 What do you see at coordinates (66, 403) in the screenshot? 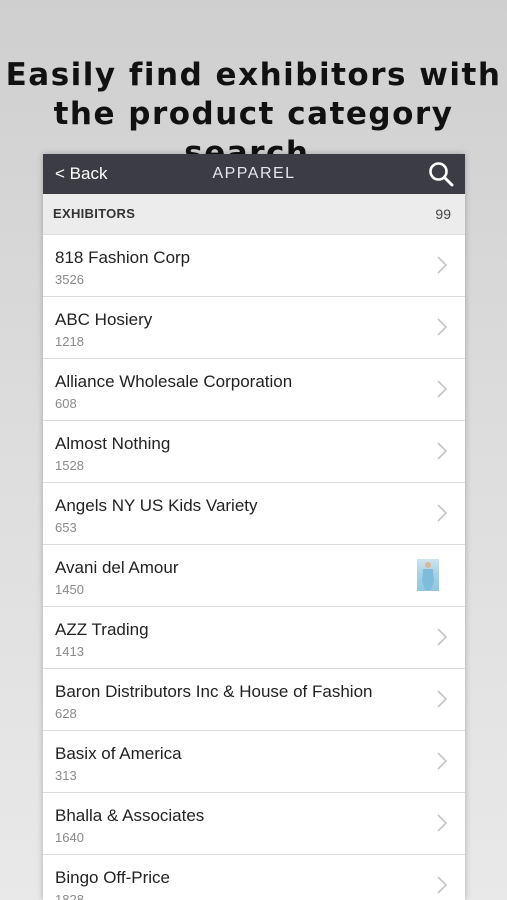
I see `booth-number: 608` at bounding box center [66, 403].